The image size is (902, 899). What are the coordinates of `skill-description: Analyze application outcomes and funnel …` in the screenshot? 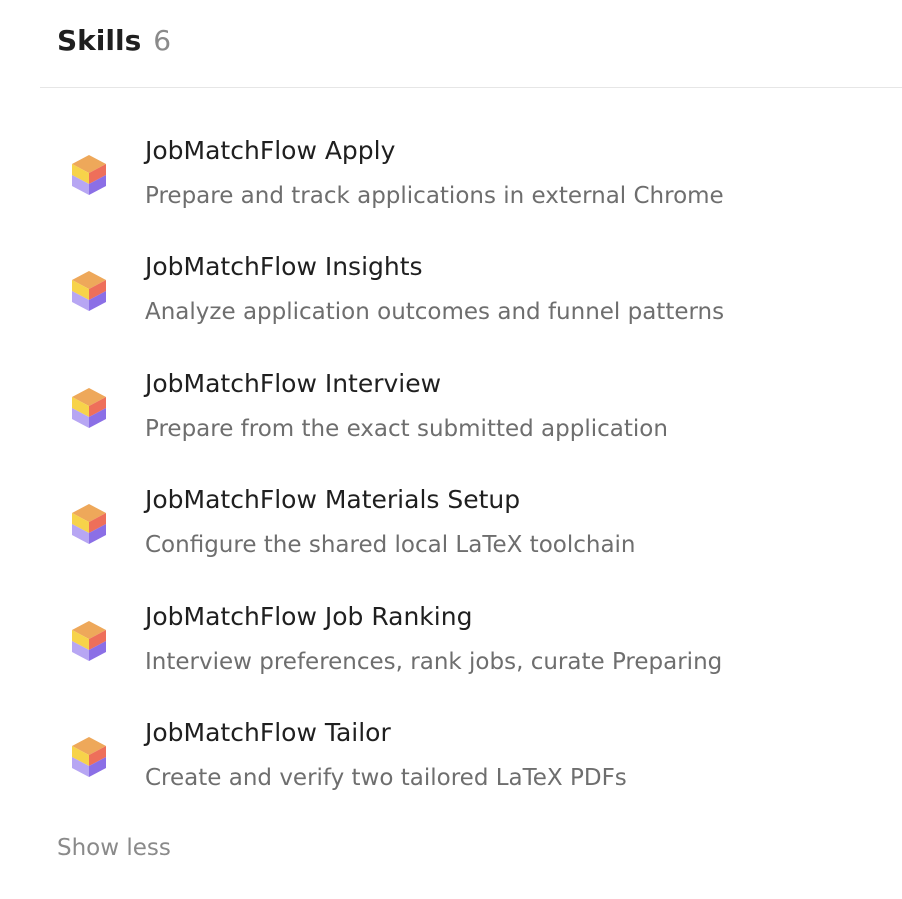 It's located at (435, 312).